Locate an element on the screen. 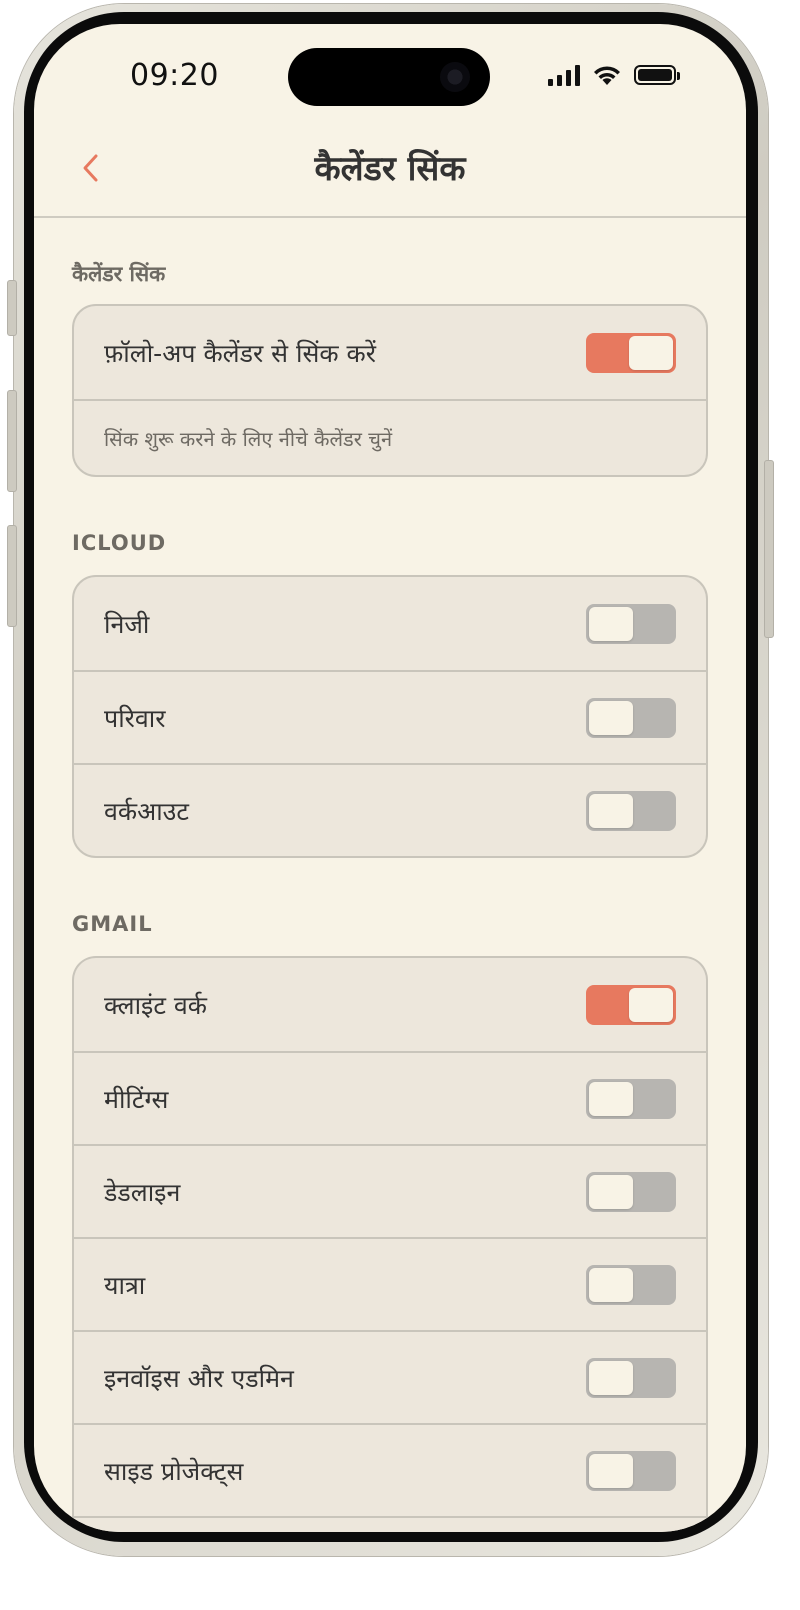 The height and width of the screenshot is (1610, 800). sync-toggle-label: फ़ॉलो-अप कैलेंडर से सिंक करें is located at coordinates (240, 353).